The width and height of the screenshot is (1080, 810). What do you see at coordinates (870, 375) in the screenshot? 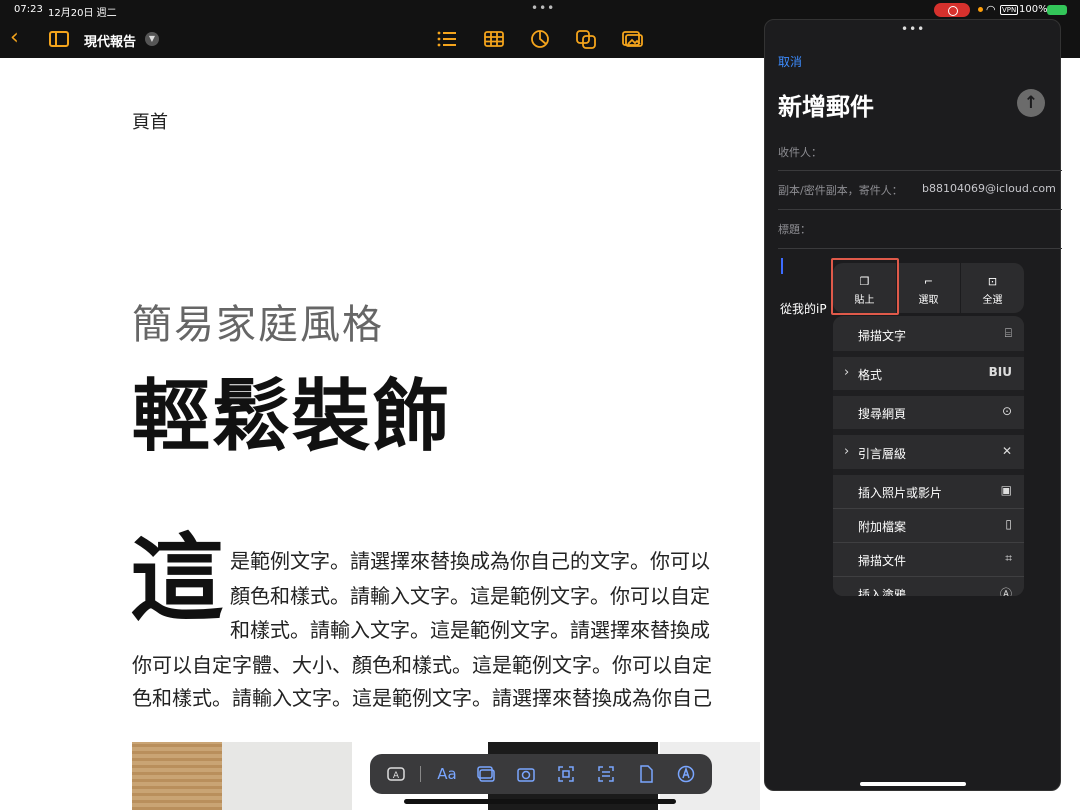
I see `menu-item-label: 格式` at bounding box center [870, 375].